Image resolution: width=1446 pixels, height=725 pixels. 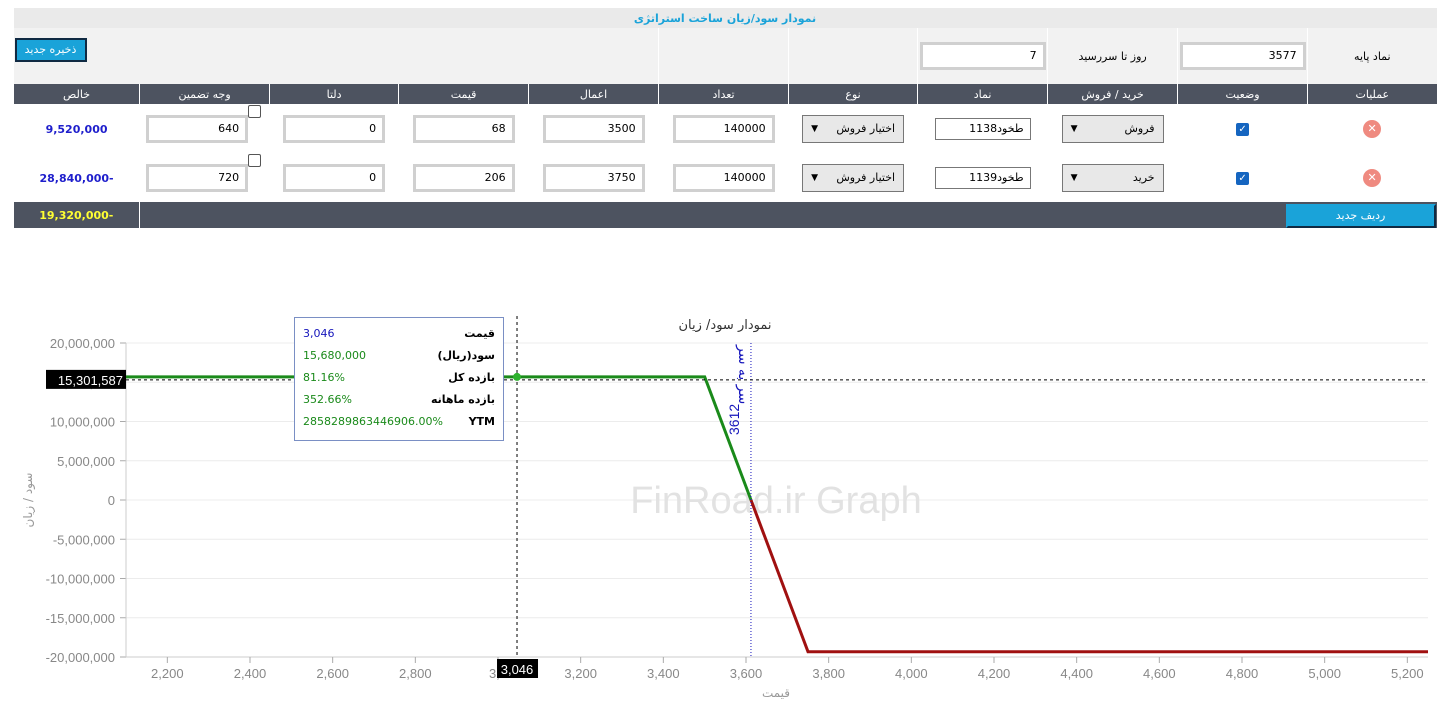 What do you see at coordinates (204, 94) in the screenshot?
I see `col-margin: وجه تضمین` at bounding box center [204, 94].